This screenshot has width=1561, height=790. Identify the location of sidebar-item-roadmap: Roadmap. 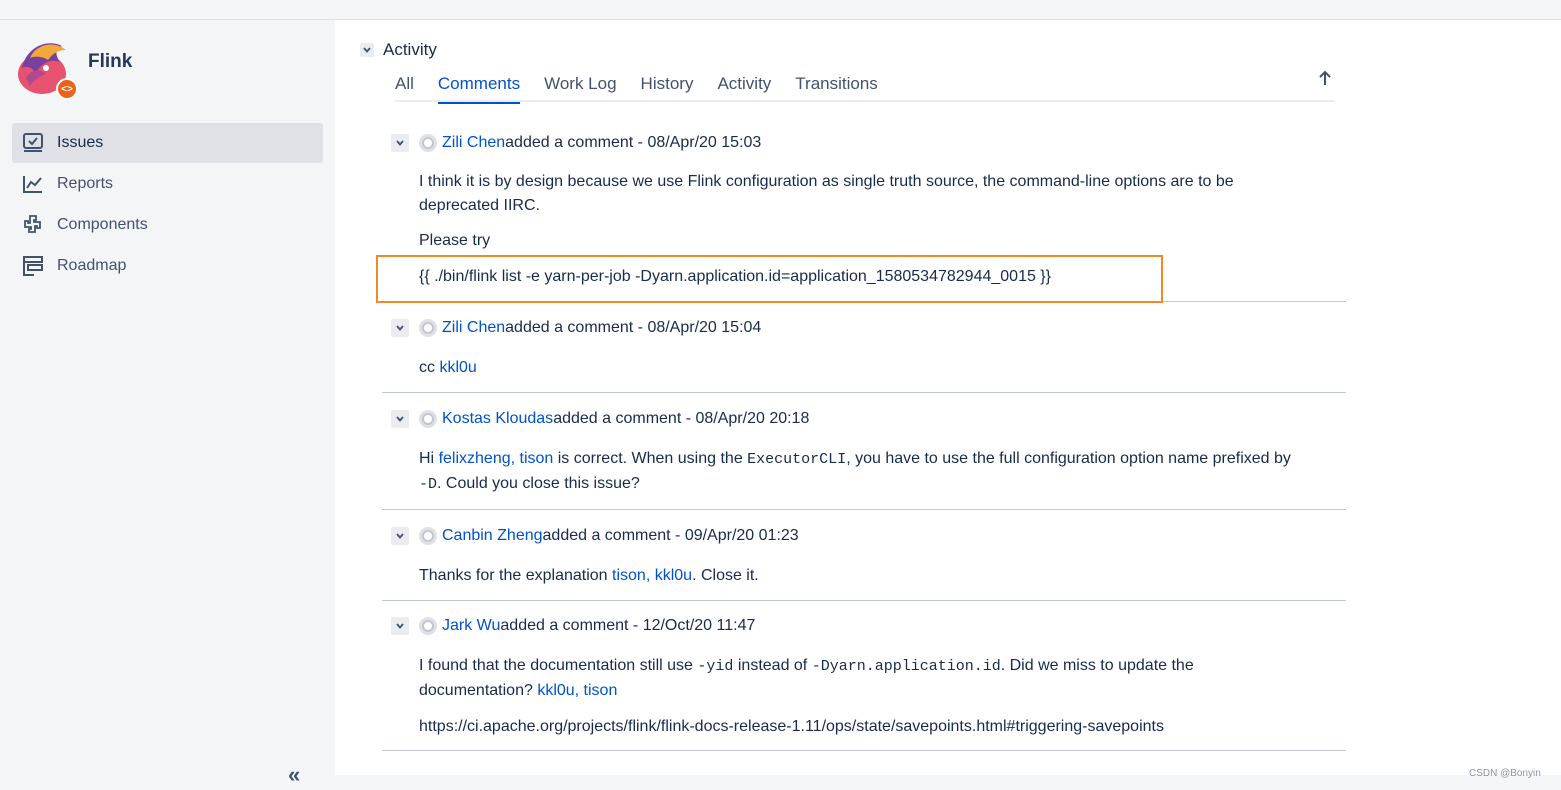
(167, 266).